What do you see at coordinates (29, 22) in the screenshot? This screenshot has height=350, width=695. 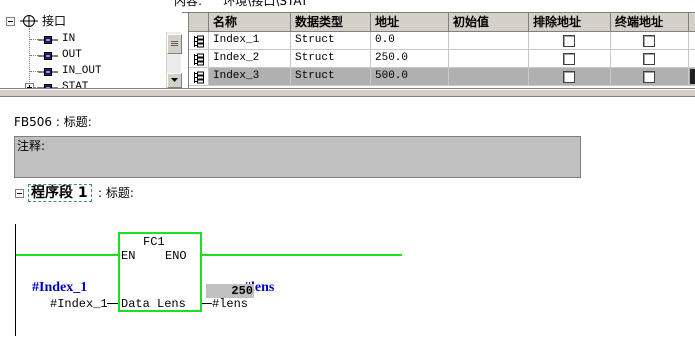 I see `interface-icon` at bounding box center [29, 22].